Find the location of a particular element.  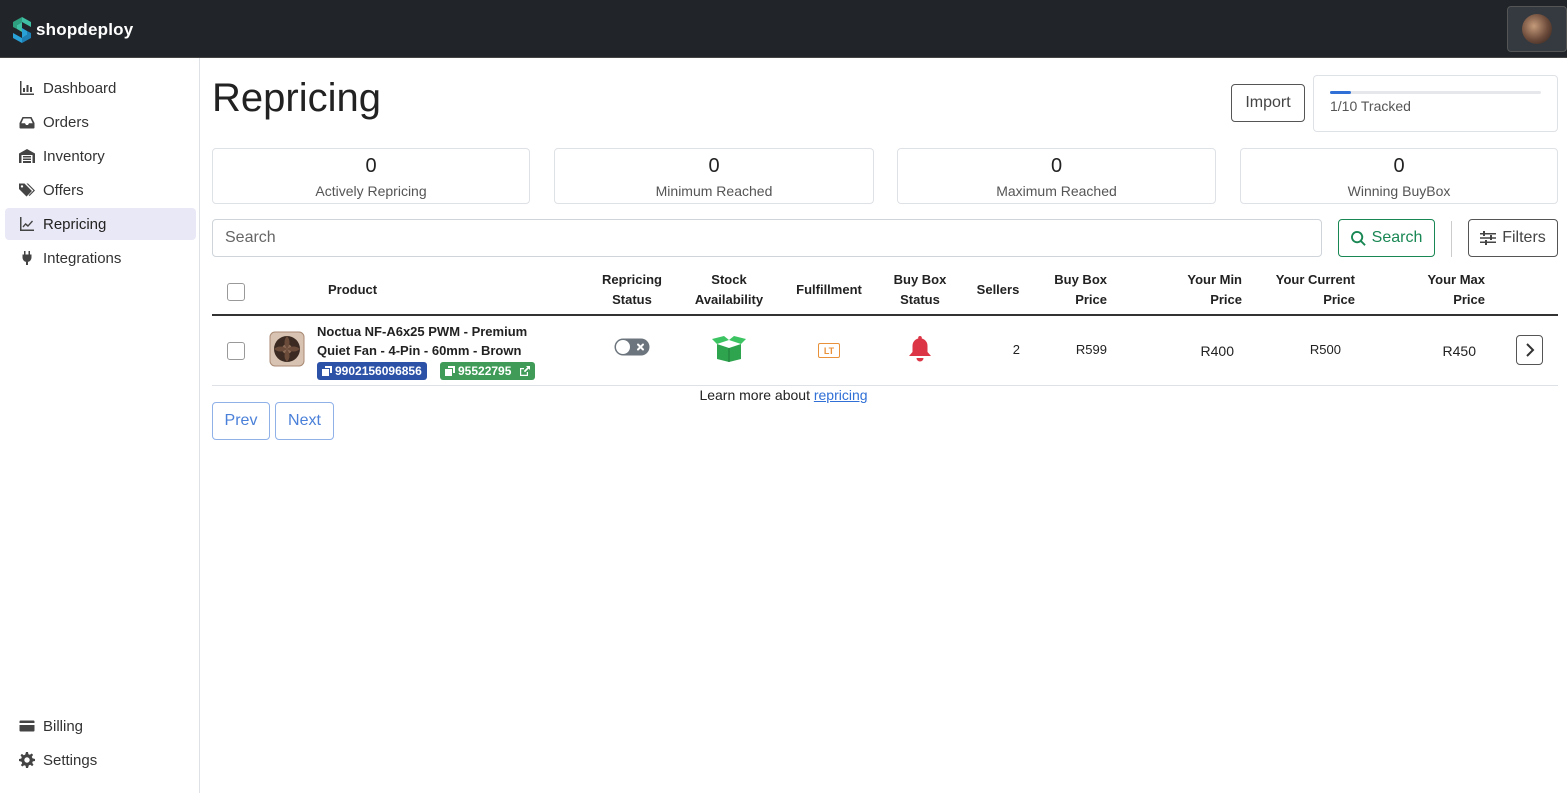

prev-button: Prev is located at coordinates (241, 421).